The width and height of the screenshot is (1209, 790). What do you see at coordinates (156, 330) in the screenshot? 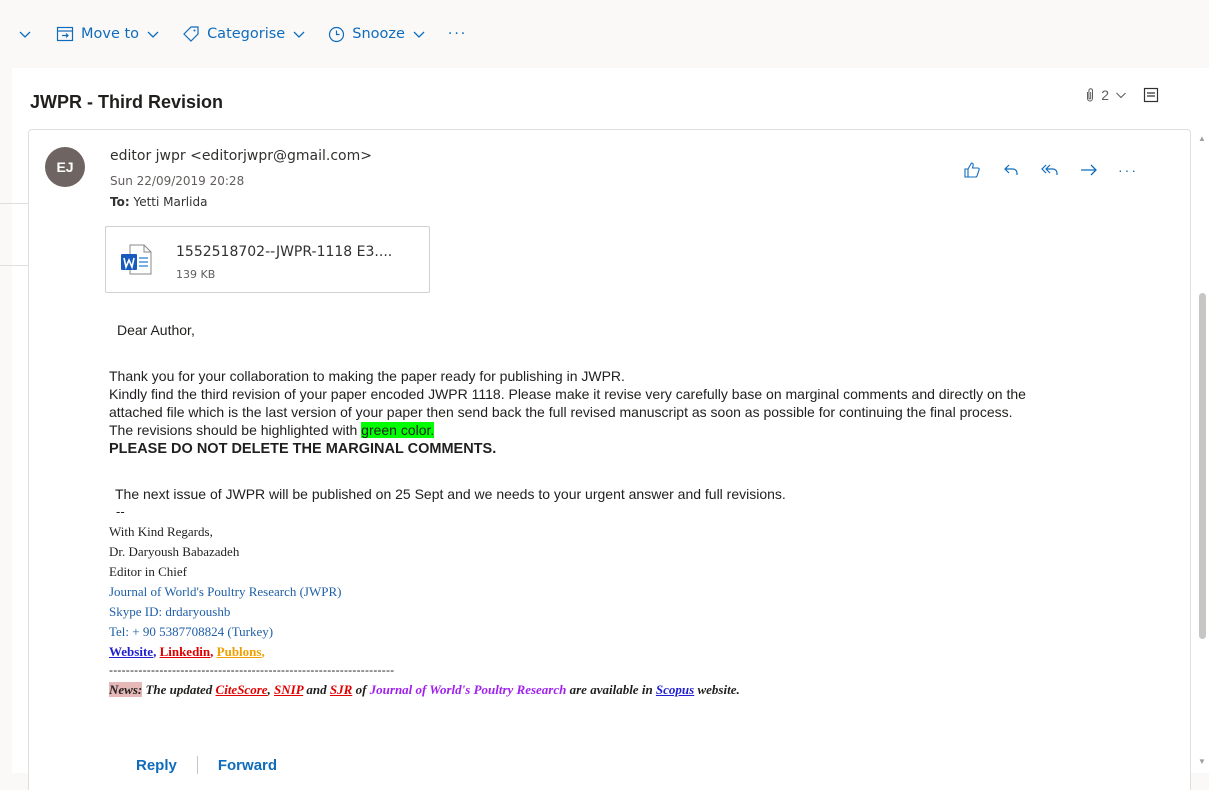
I see `greeting: Dear Author,` at bounding box center [156, 330].